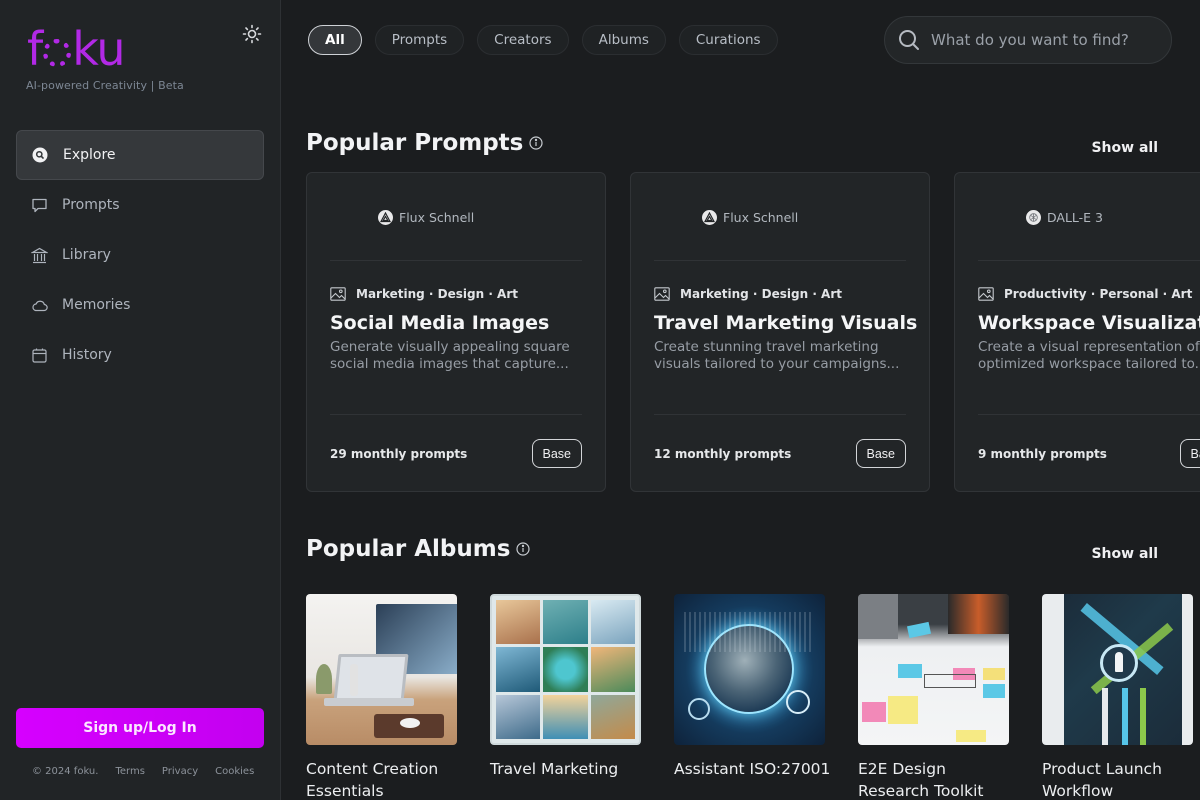 This screenshot has height=800, width=1200. Describe the element at coordinates (140, 205) in the screenshot. I see `sidebar-item-prompts: Prompts` at that location.